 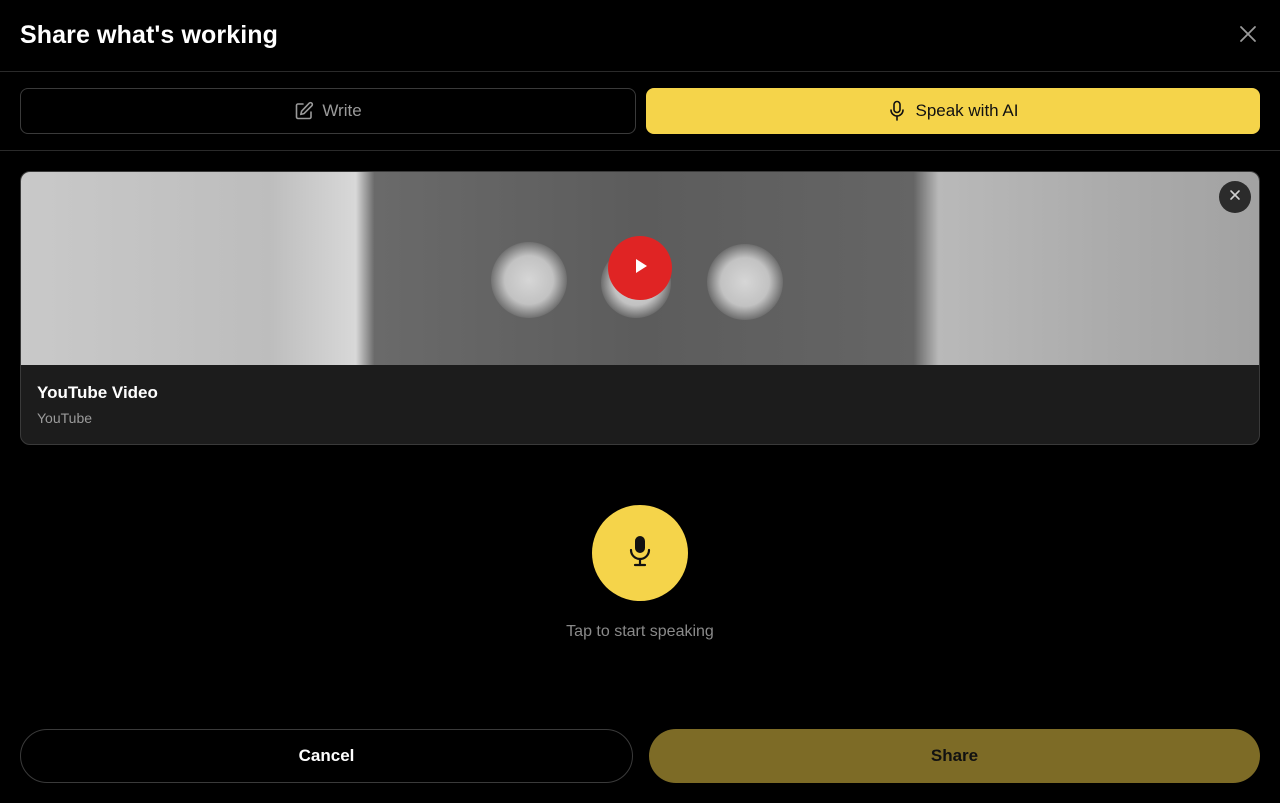 I want to click on recording-hint: Tap to start speaking, so click(x=640, y=631).